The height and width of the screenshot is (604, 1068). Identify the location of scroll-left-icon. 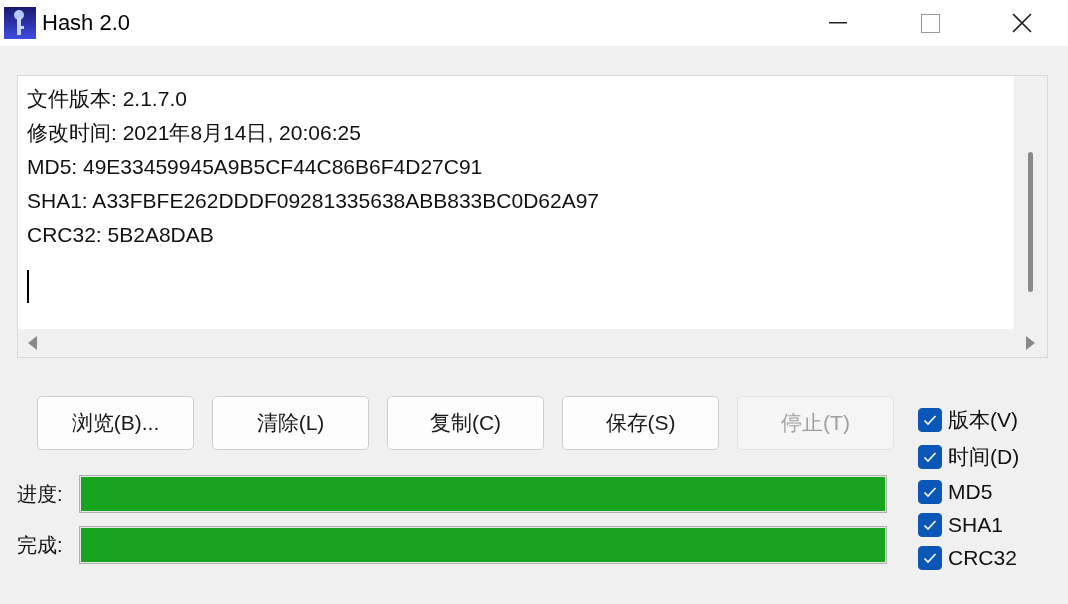
(32, 343).